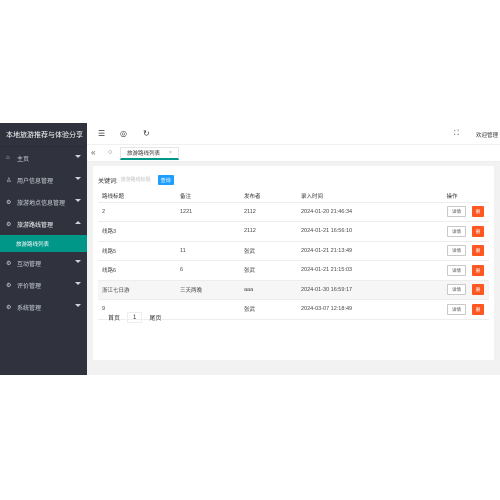 The image size is (500, 500). What do you see at coordinates (35, 225) in the screenshot?
I see `sidebar-item-label: 旅游路线管理` at bounding box center [35, 225].